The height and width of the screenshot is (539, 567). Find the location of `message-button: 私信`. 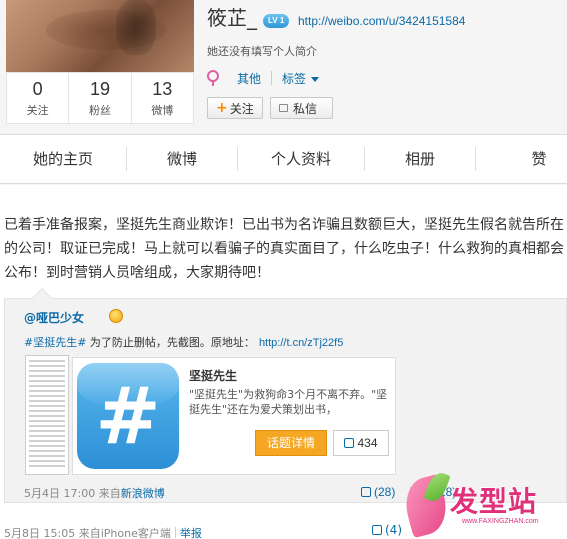

message-button: 私信 is located at coordinates (301, 108).